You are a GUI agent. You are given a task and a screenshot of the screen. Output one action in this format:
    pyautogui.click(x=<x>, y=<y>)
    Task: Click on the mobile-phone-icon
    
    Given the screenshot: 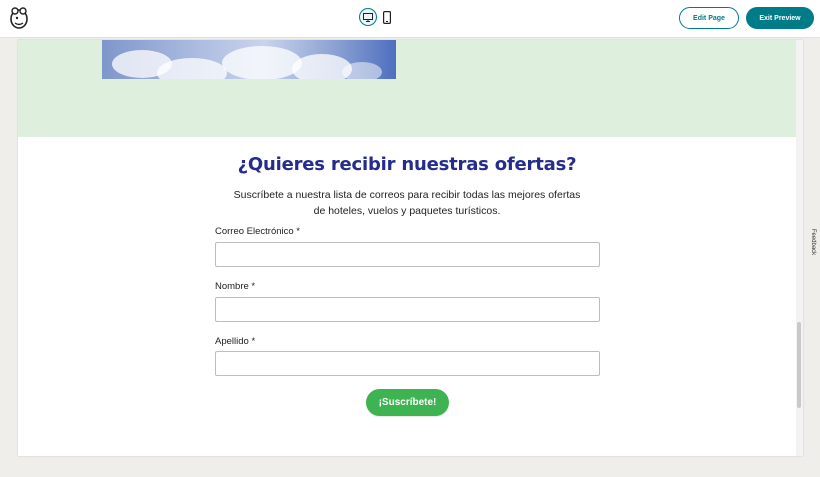 What is the action you would take?
    pyautogui.click(x=387, y=17)
    